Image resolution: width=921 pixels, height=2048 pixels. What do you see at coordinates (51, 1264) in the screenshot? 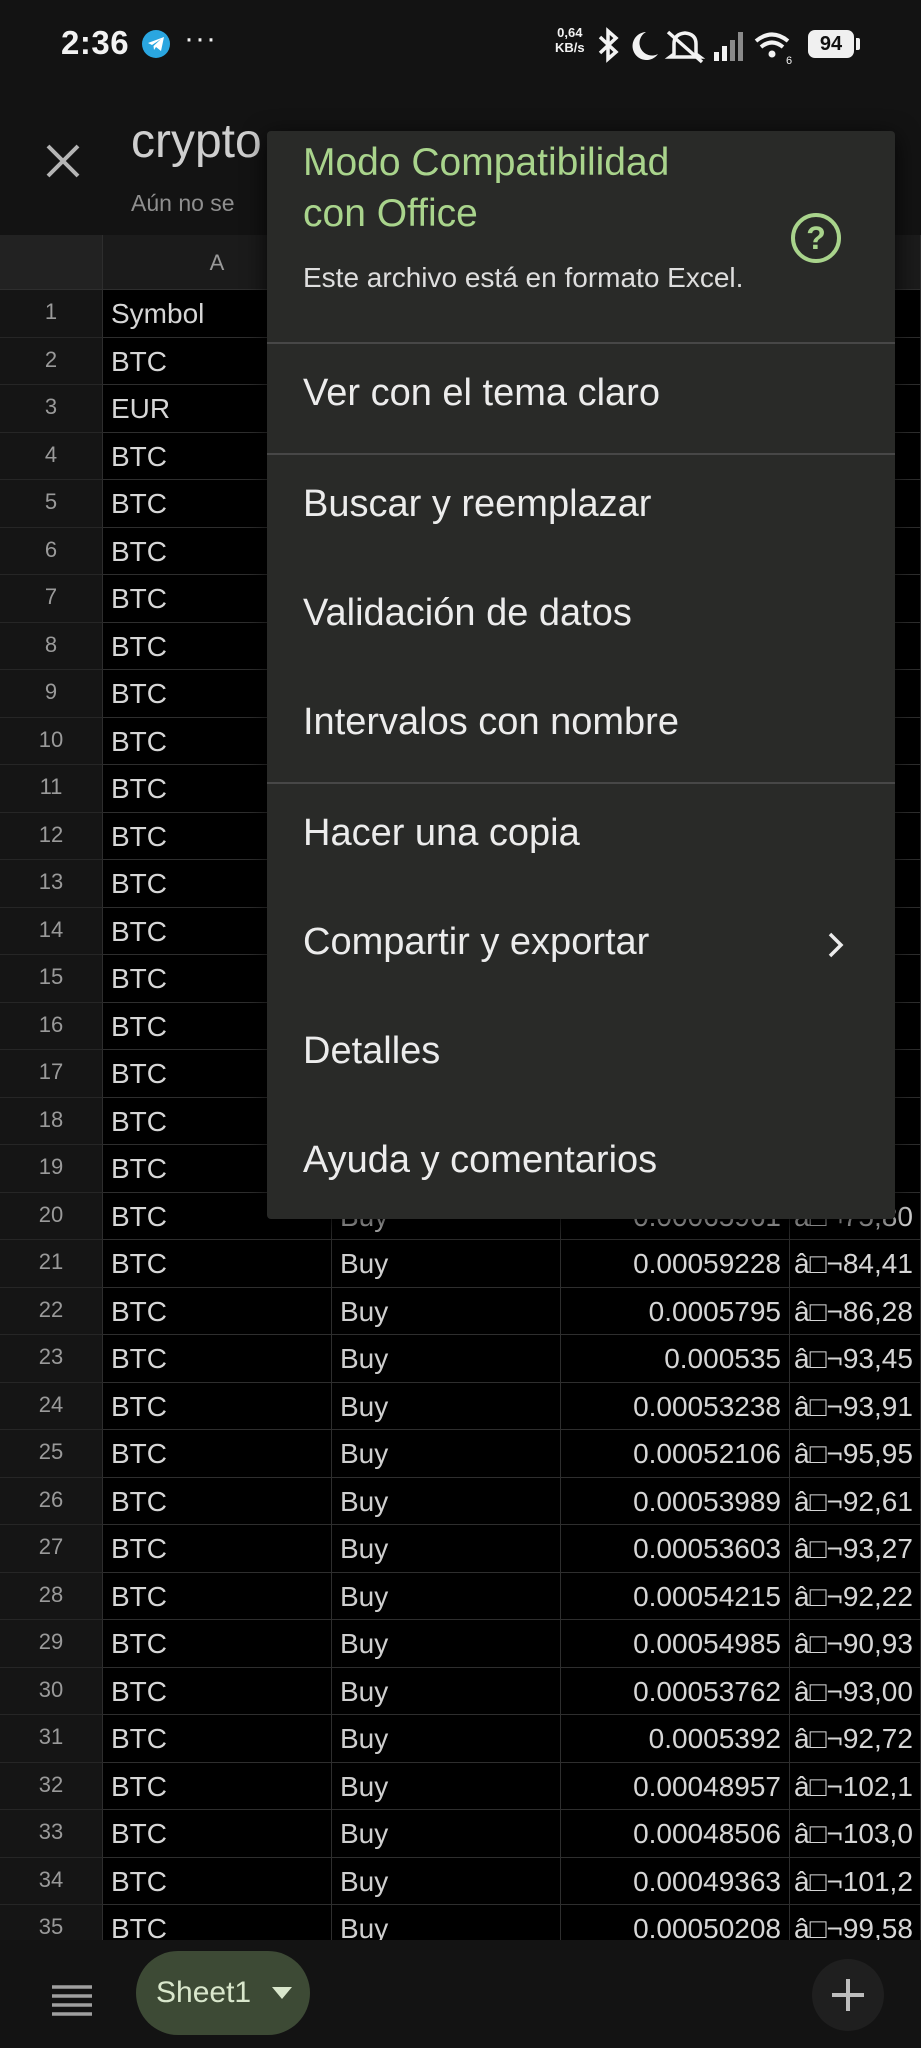
I see `row-number: 21` at bounding box center [51, 1264].